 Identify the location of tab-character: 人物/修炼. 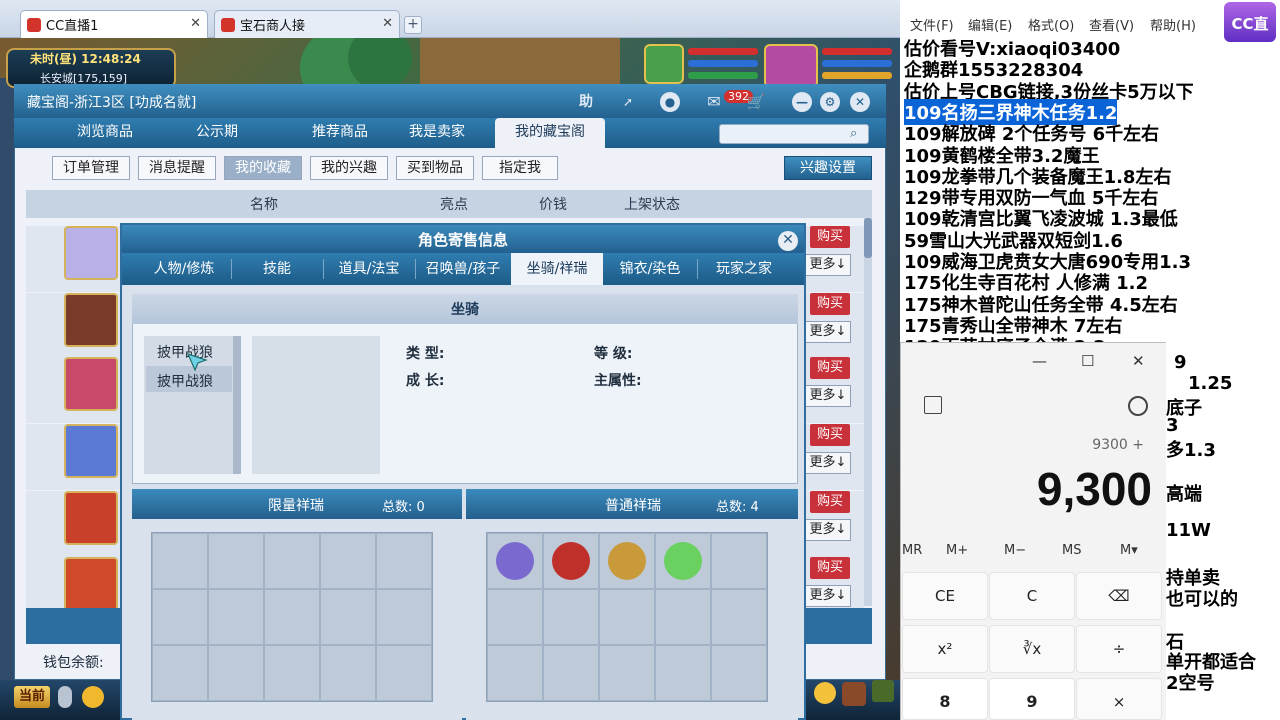
(184, 269).